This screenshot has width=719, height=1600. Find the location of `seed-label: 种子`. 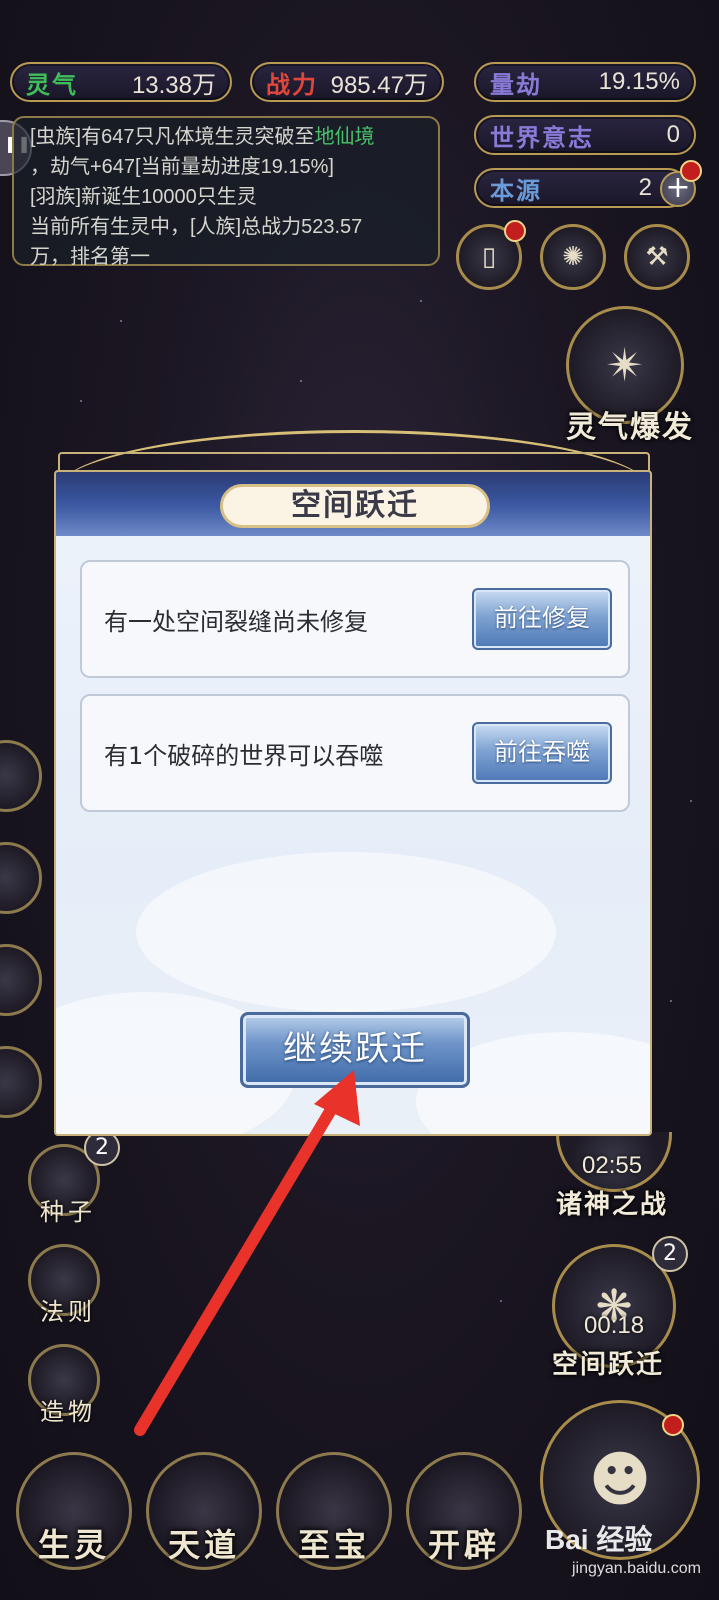

seed-label: 种子 is located at coordinates (68, 1212).